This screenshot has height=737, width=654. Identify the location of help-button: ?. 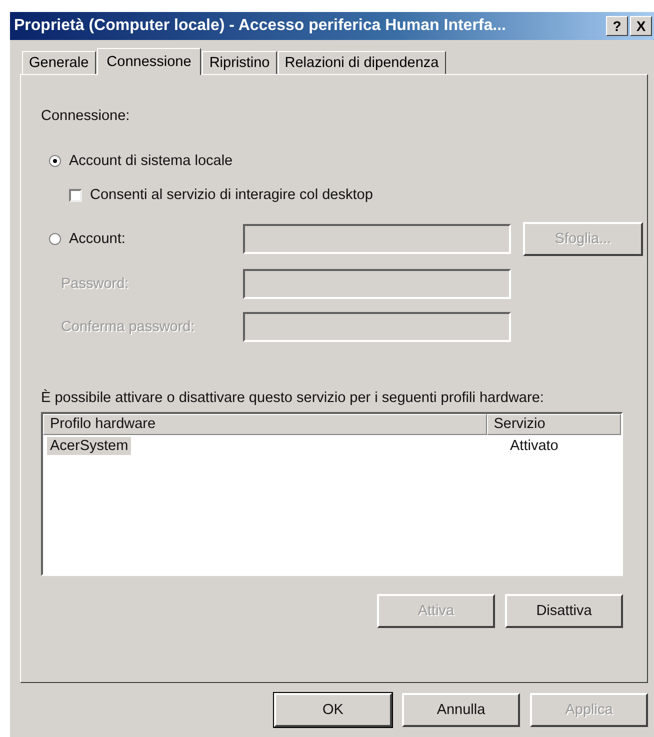
(617, 26).